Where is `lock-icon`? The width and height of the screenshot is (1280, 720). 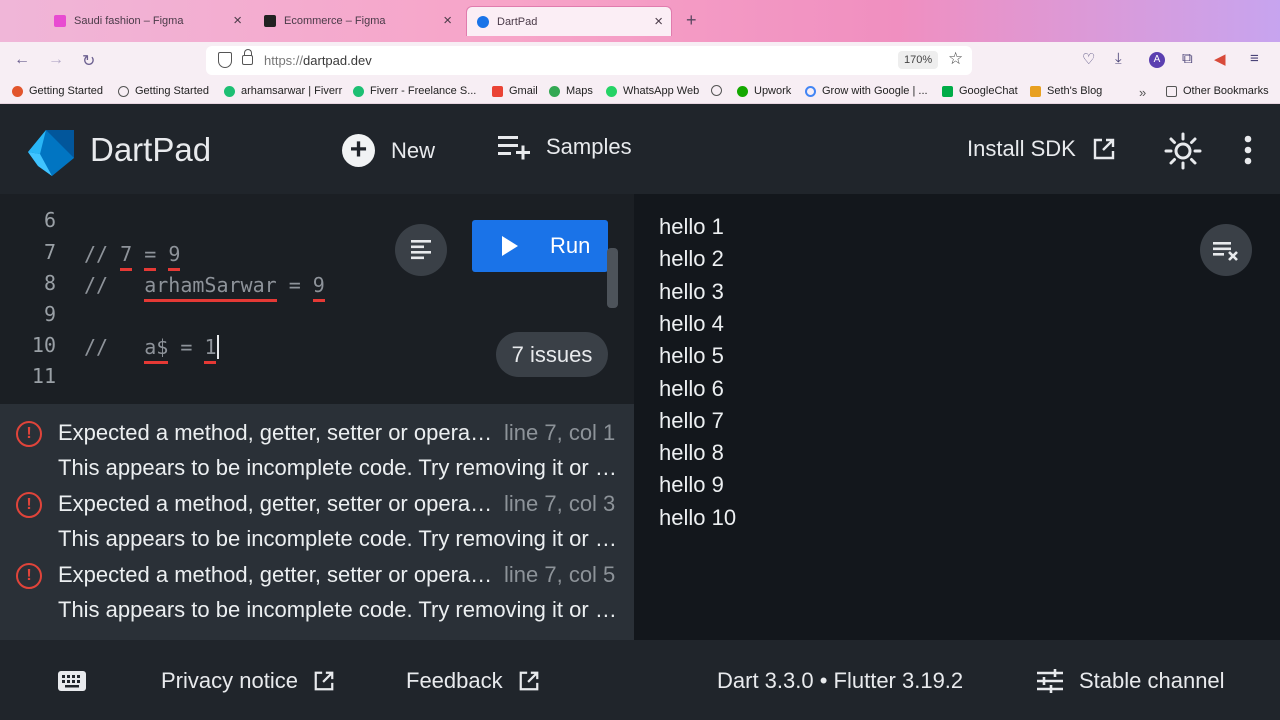
lock-icon is located at coordinates (247, 57).